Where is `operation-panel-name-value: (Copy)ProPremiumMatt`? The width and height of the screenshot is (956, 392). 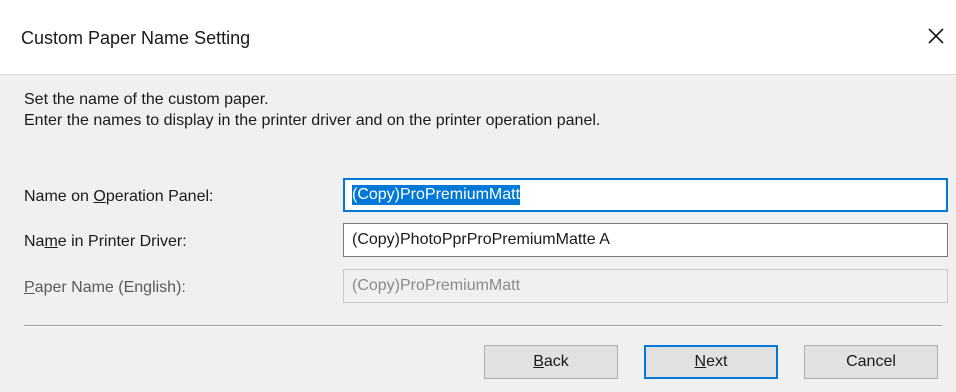
operation-panel-name-value: (Copy)ProPremiumMatt is located at coordinates (436, 195).